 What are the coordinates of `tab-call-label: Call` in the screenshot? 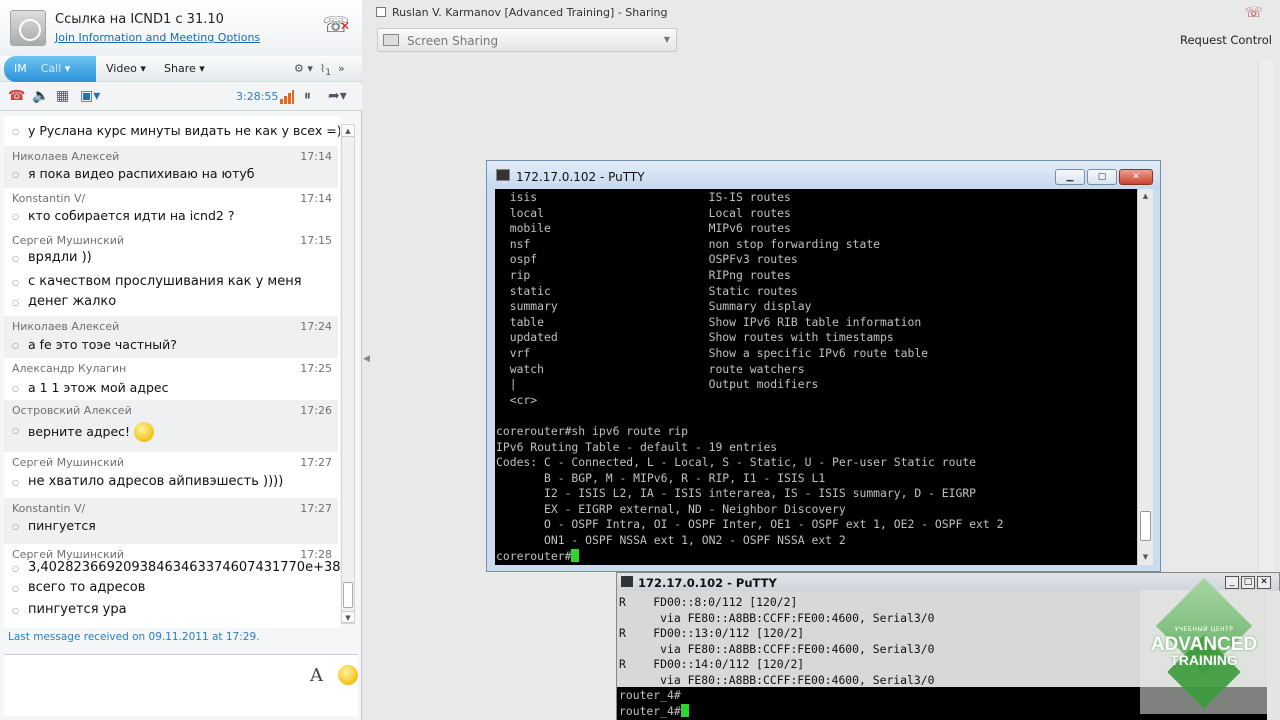 It's located at (51, 68).